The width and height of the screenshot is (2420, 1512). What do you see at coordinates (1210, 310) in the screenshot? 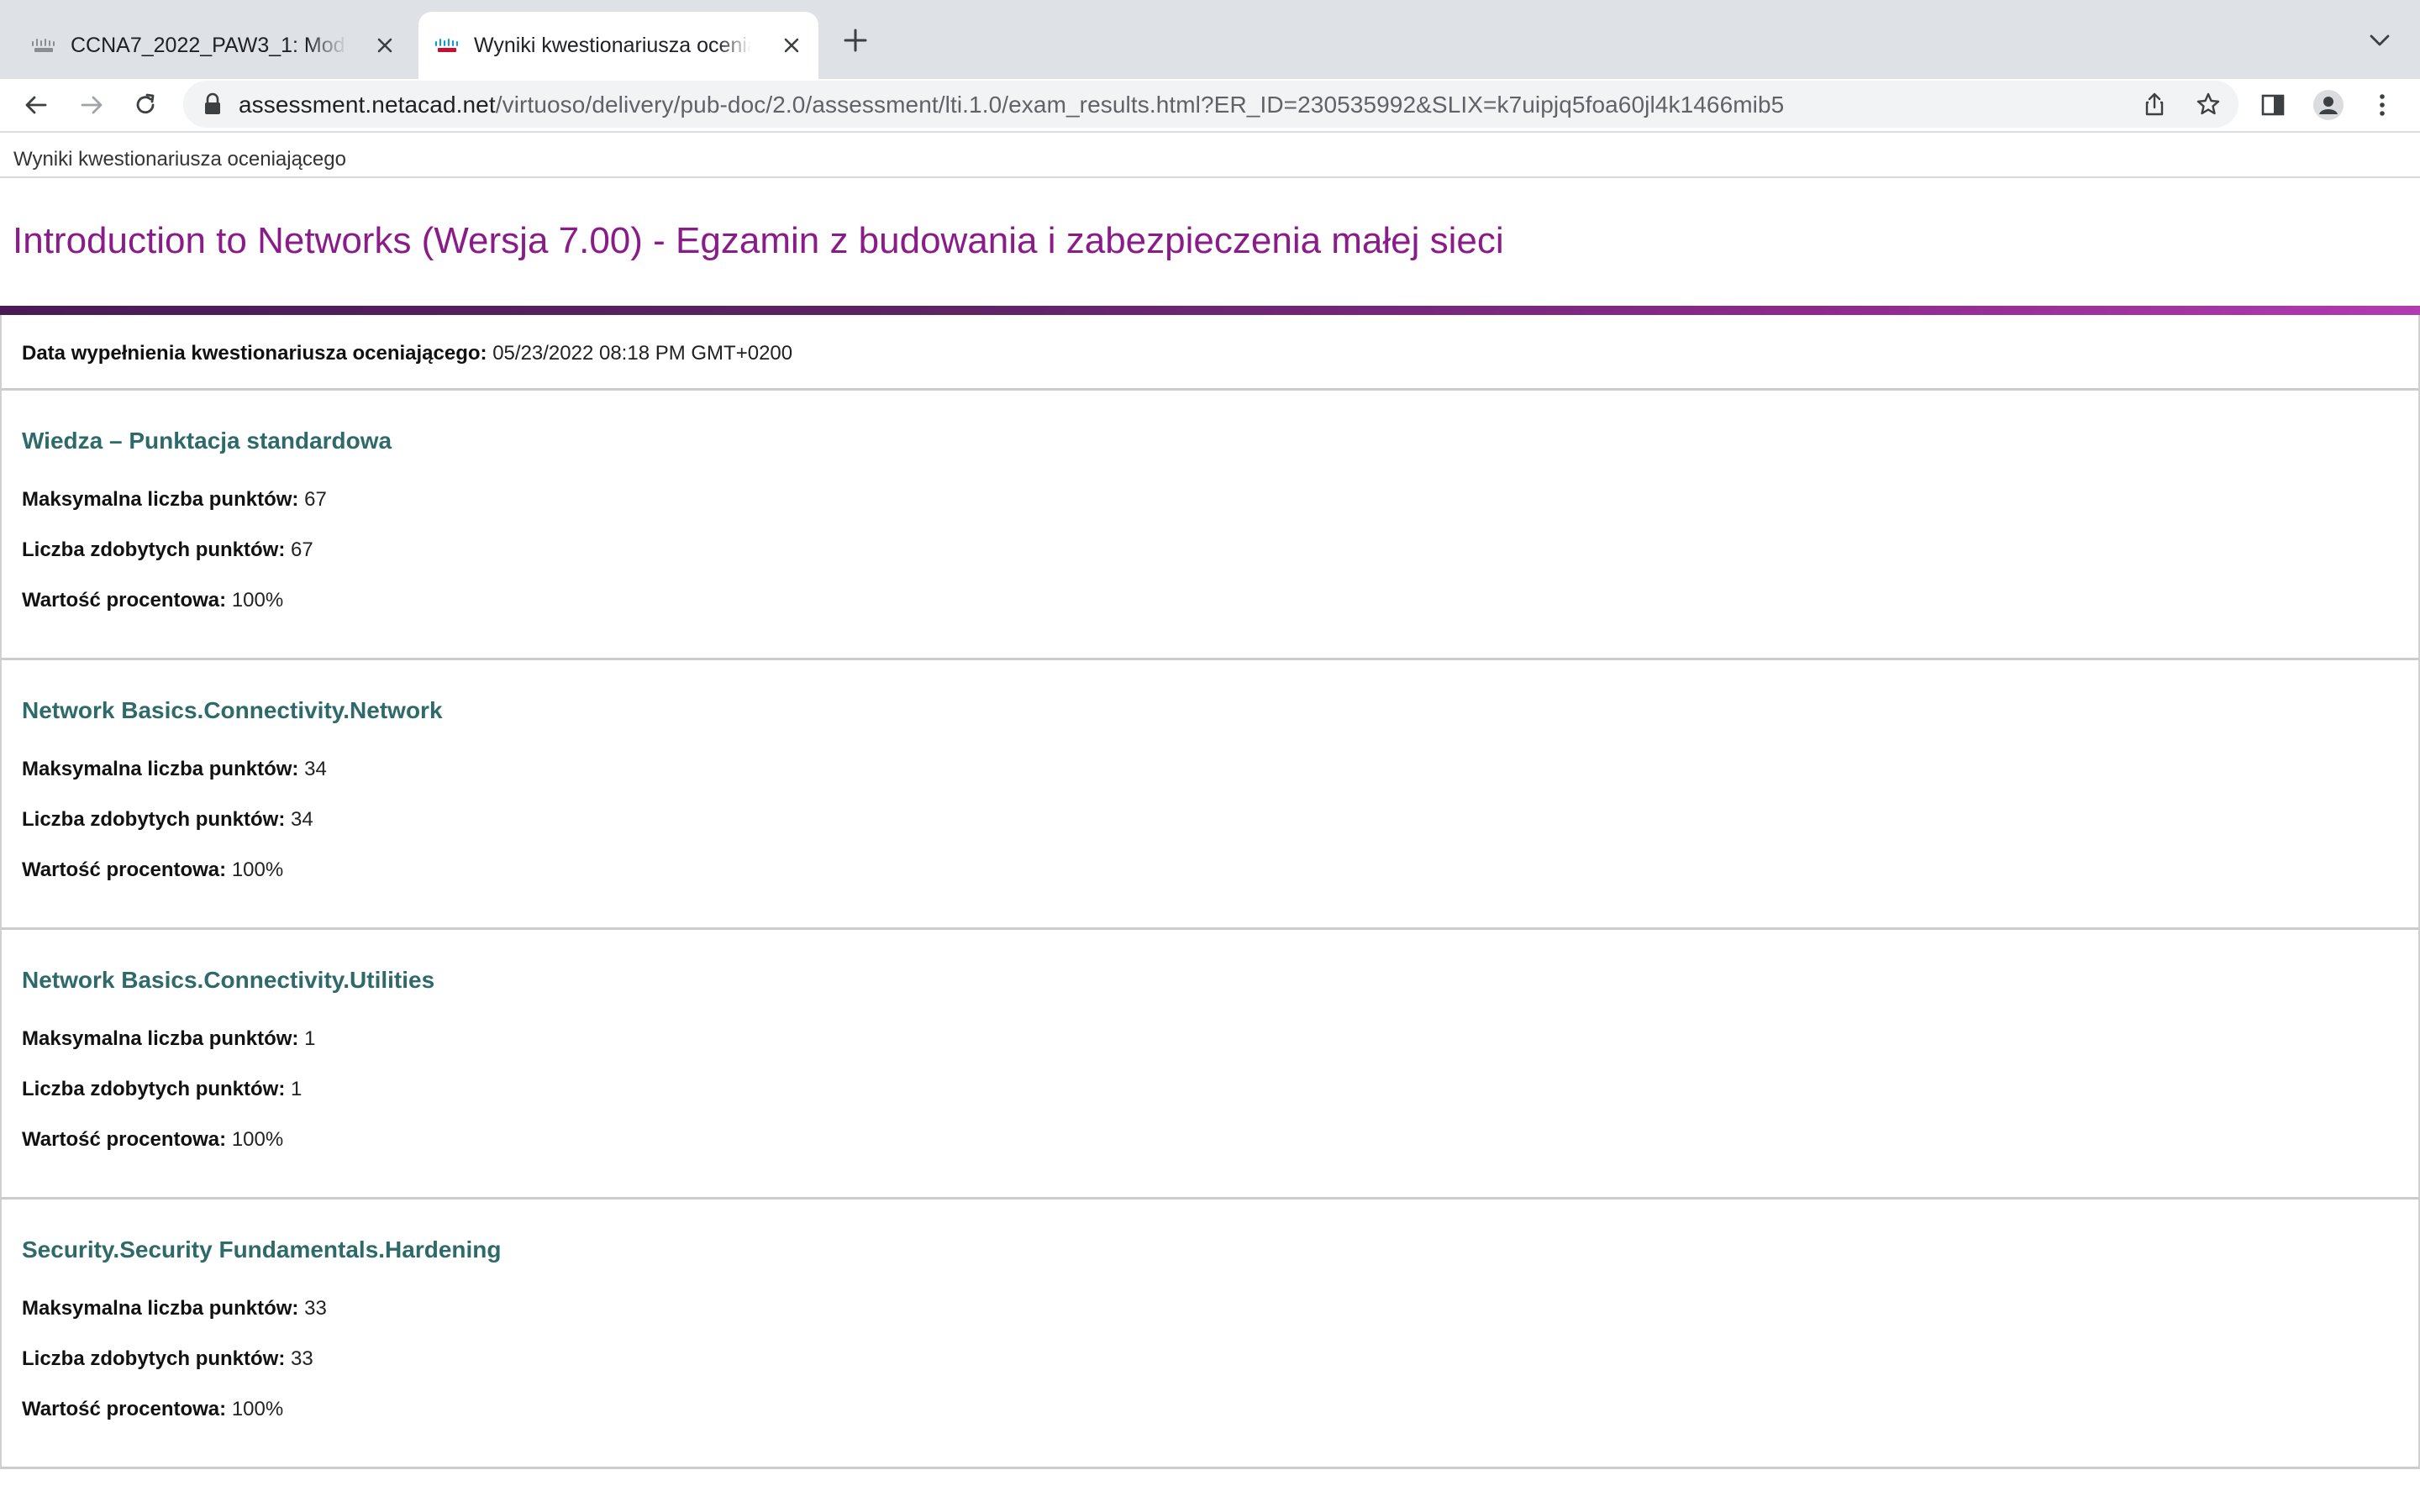
I see `accent-bar` at bounding box center [1210, 310].